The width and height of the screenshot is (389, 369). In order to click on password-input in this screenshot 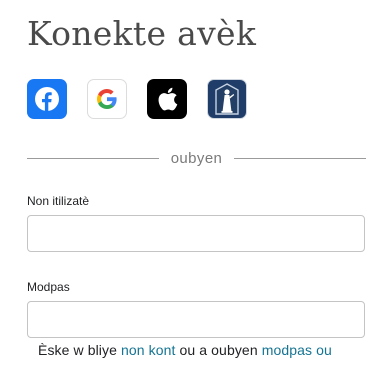, I will do `click(196, 319)`.